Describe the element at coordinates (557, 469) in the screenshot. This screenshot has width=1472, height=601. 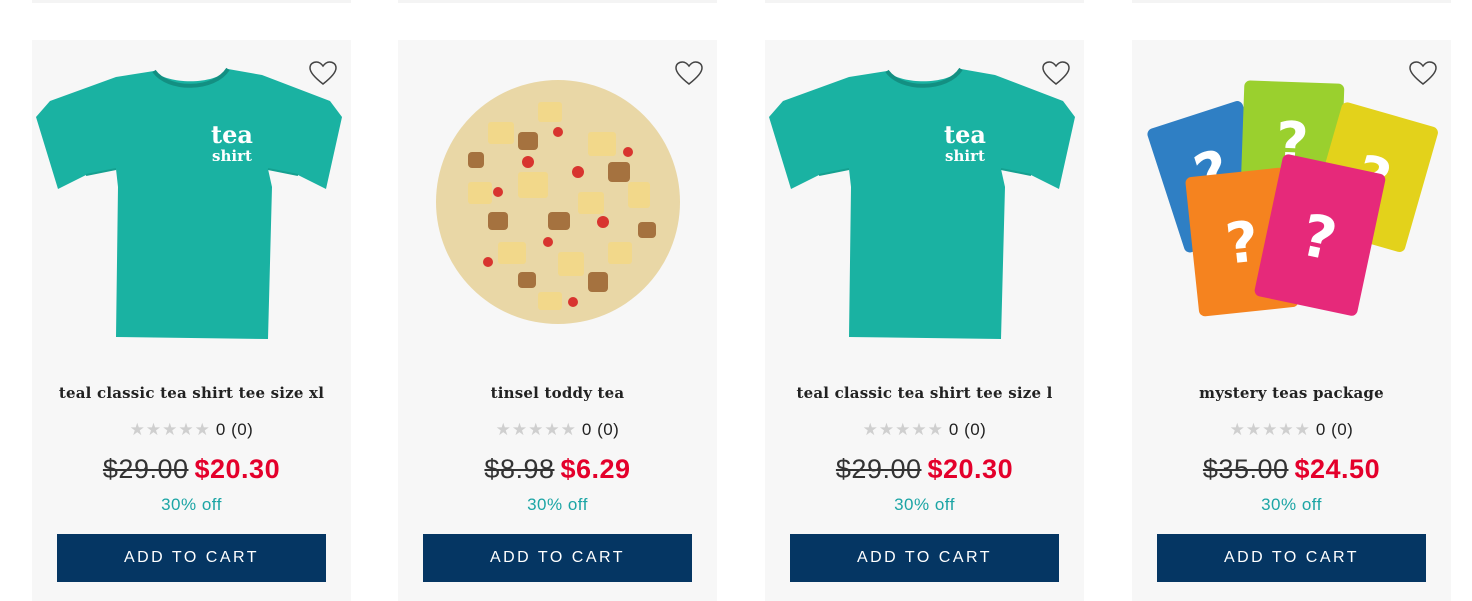
I see `price-block: $8.98 $6.29` at that location.